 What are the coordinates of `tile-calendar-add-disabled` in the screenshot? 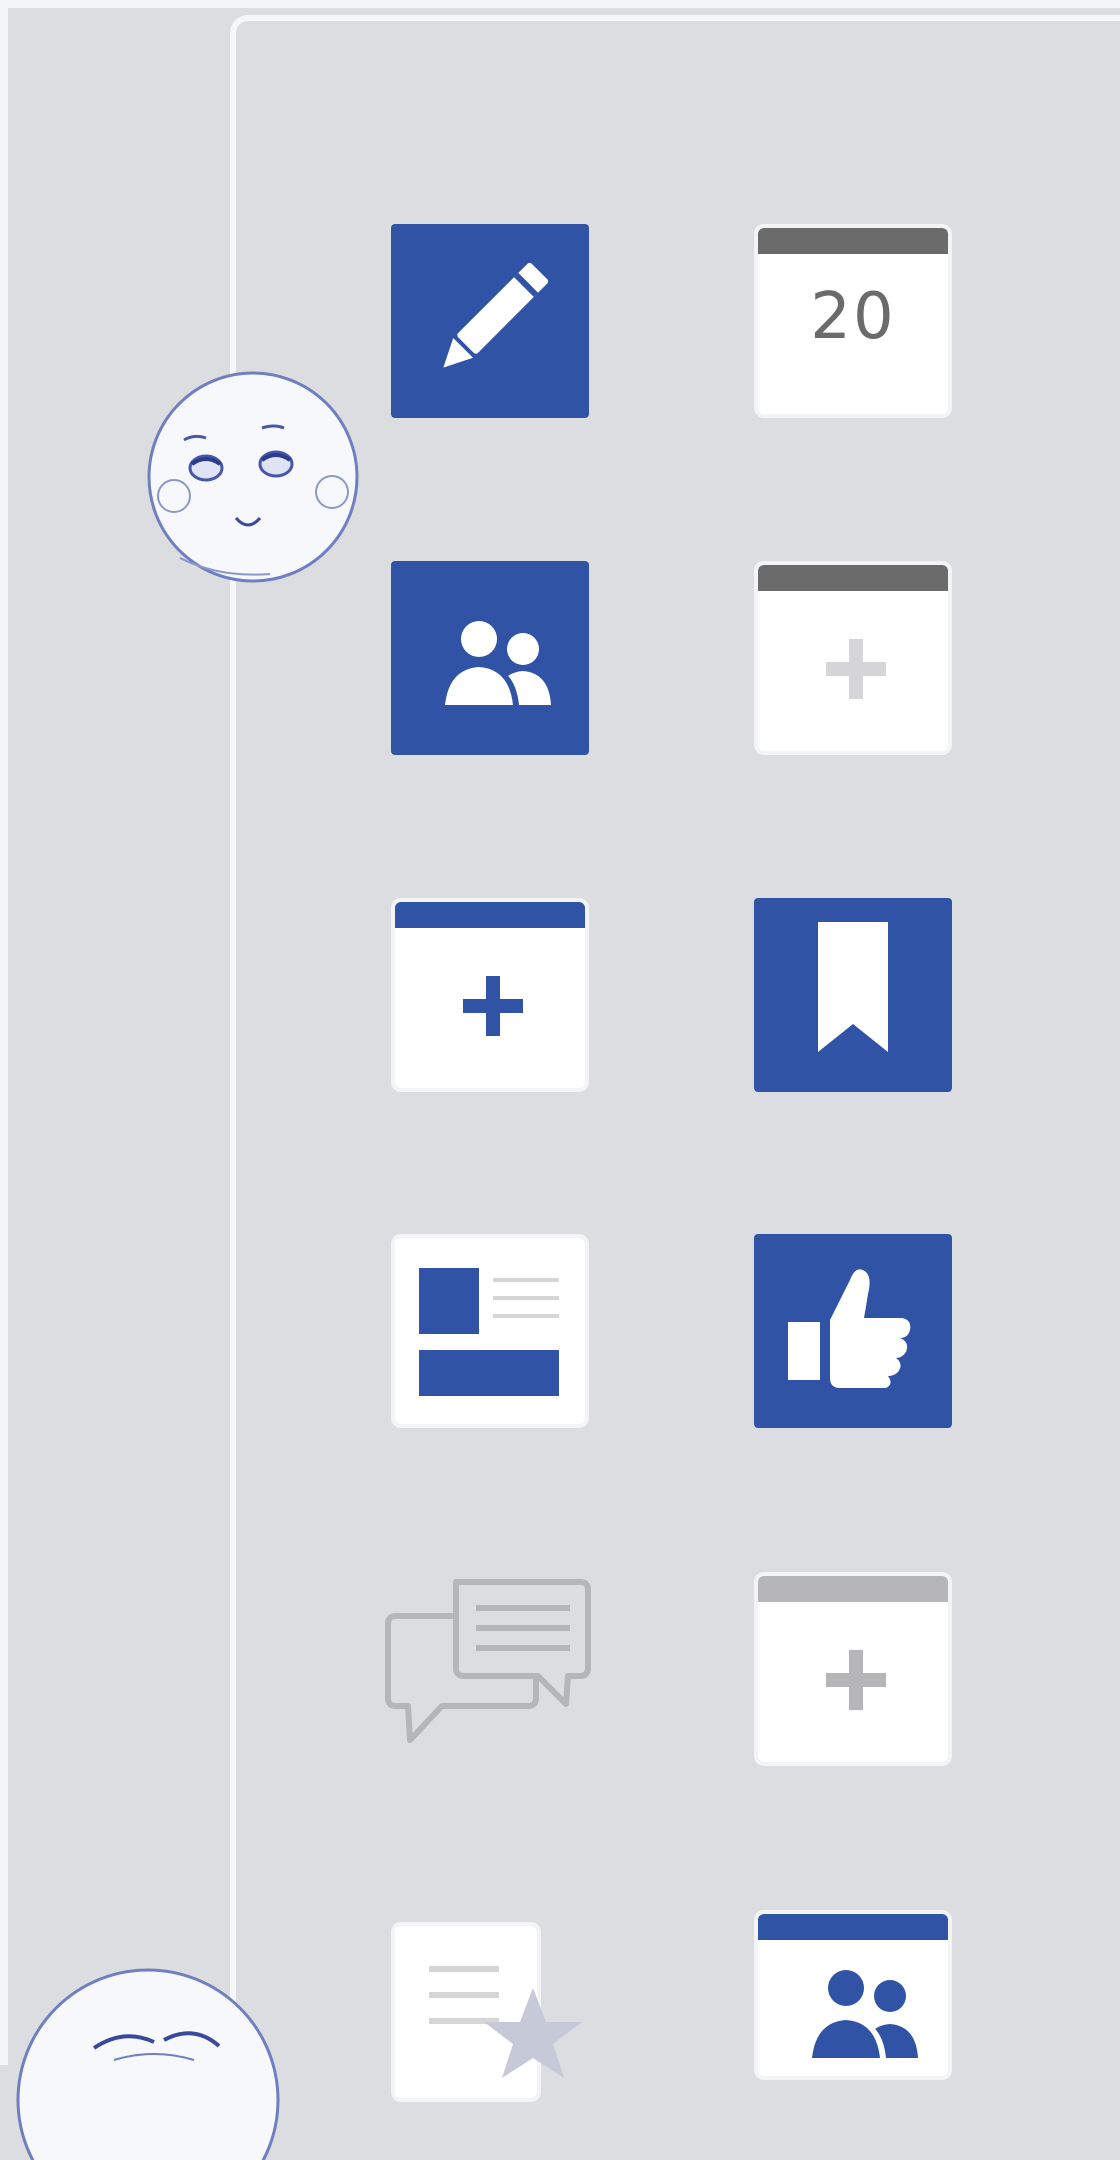 It's located at (853, 658).